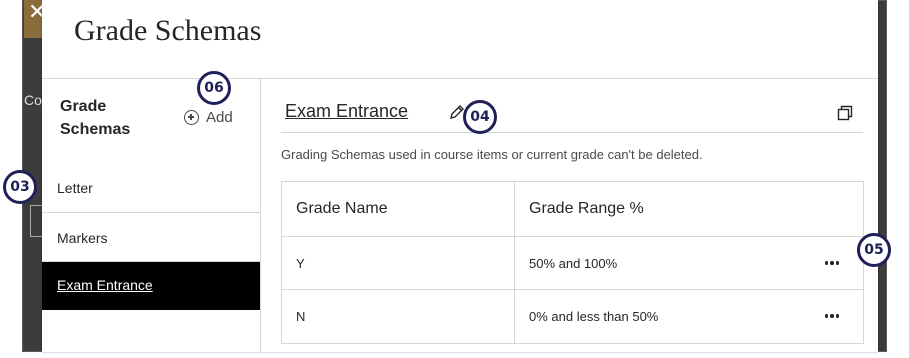 This screenshot has height=358, width=909. I want to click on callout-04: 04, so click(480, 117).